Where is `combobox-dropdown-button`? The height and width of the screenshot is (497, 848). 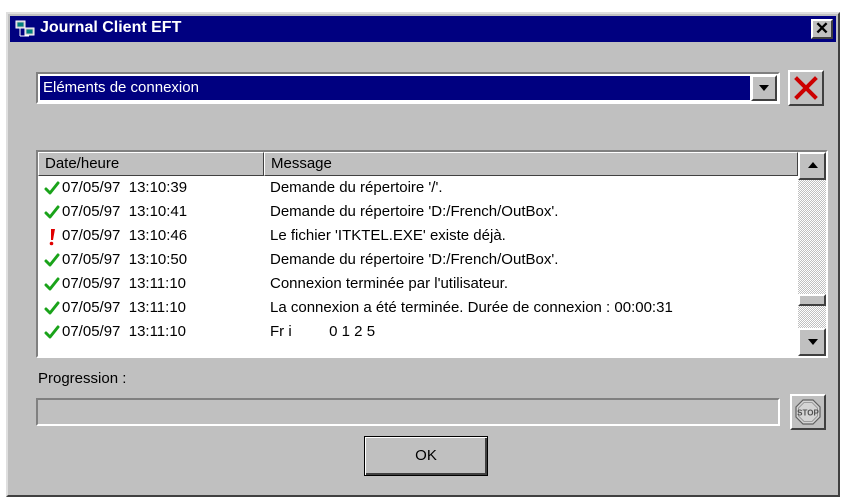
combobox-dropdown-button is located at coordinates (764, 88).